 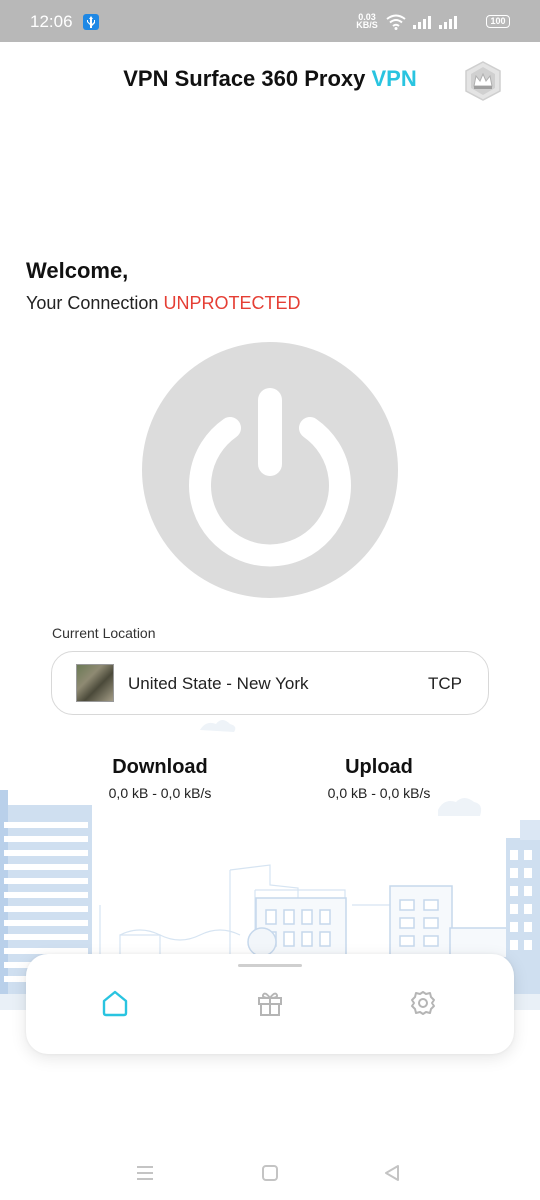 What do you see at coordinates (160, 793) in the screenshot?
I see `download-value: 0,0 kB - 0,0 kB/s` at bounding box center [160, 793].